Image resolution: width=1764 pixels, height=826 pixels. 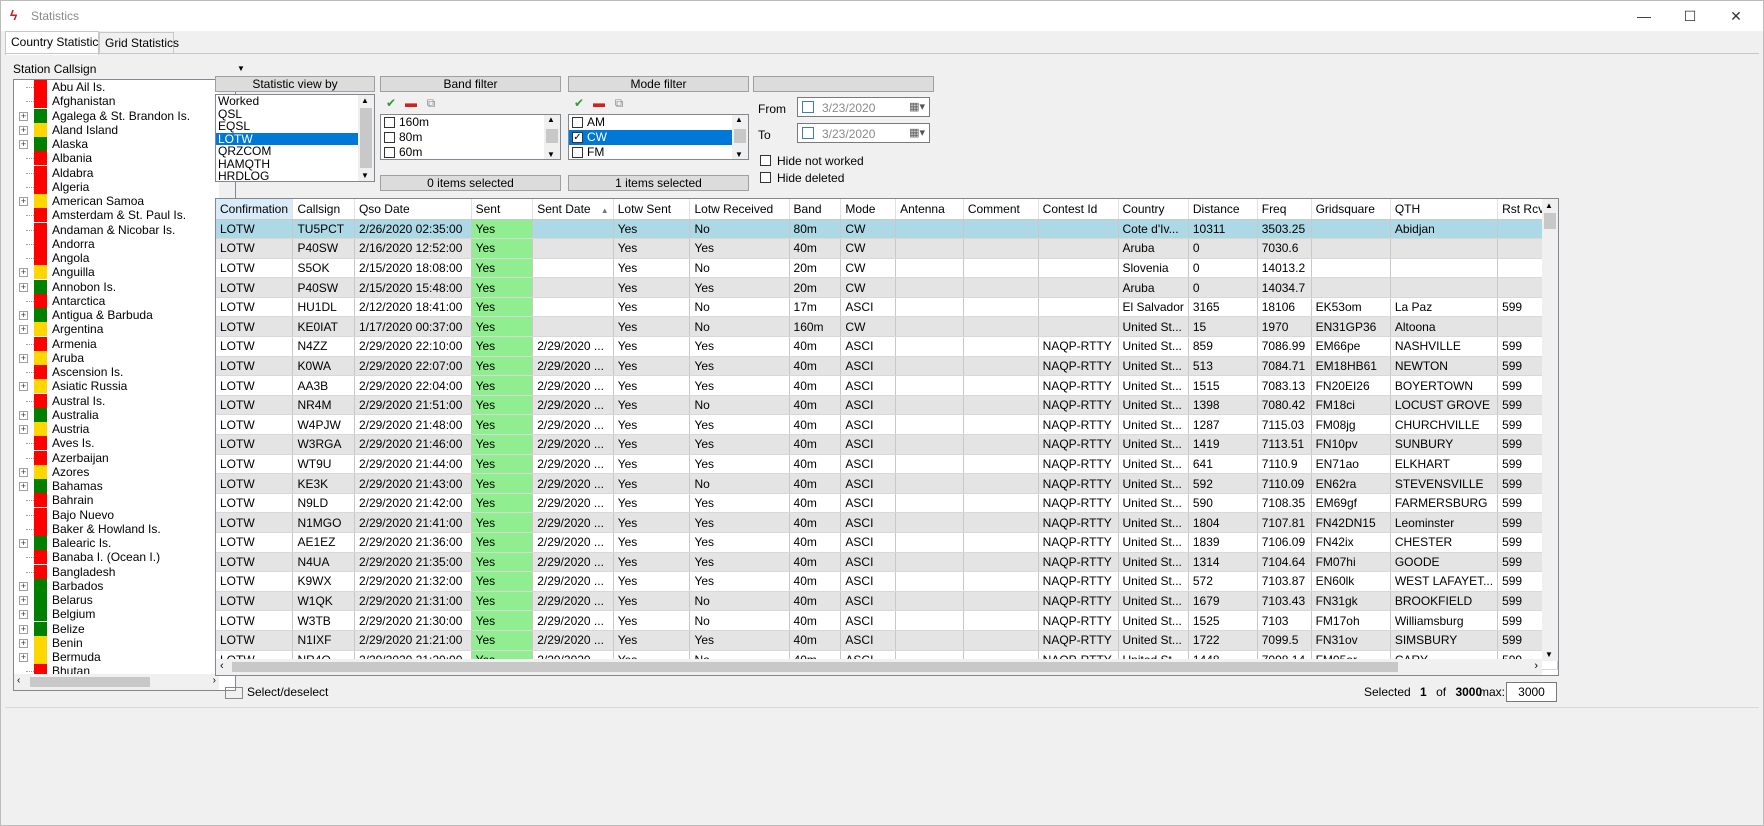 I want to click on column-header: Mode, so click(x=868, y=209).